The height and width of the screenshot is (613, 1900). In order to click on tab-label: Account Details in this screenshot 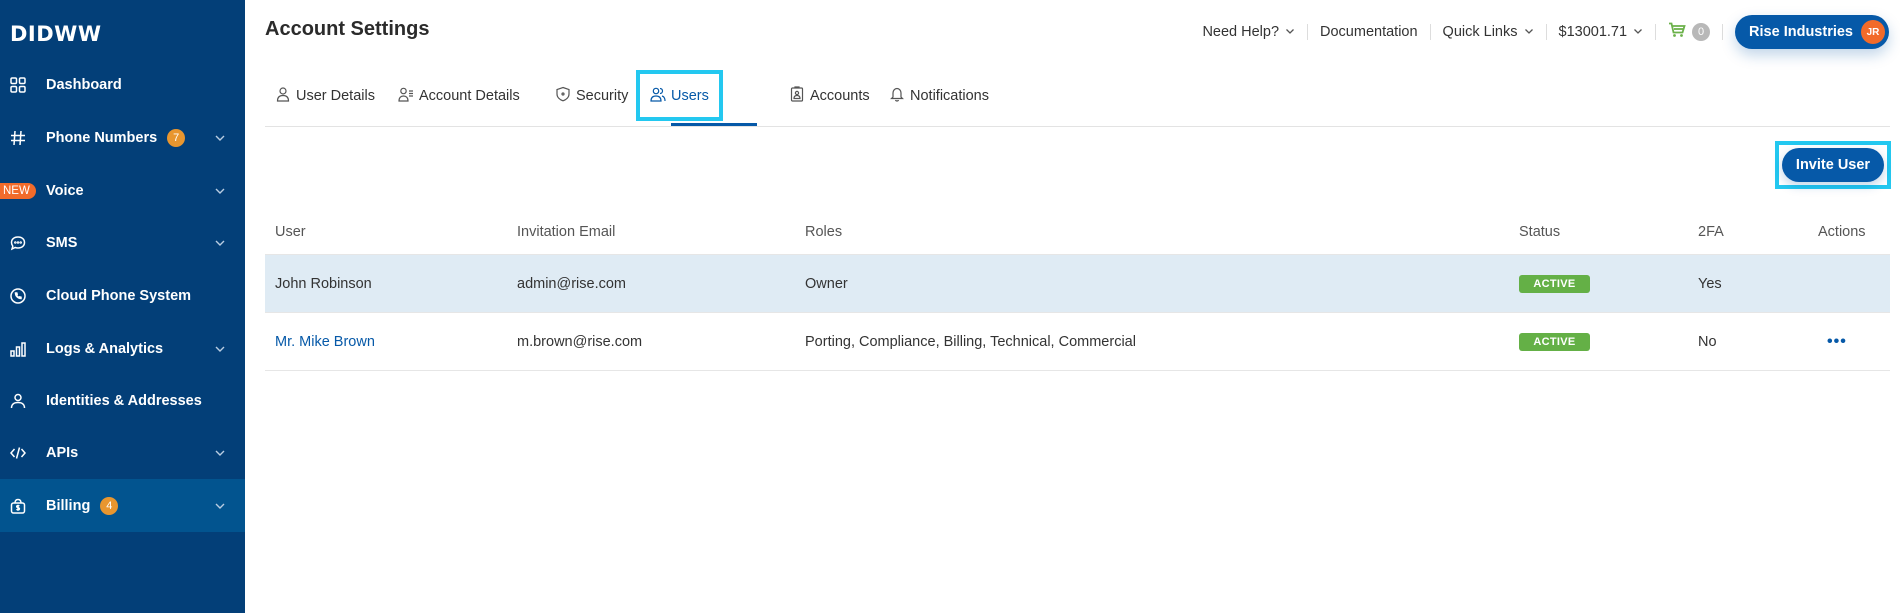, I will do `click(469, 95)`.